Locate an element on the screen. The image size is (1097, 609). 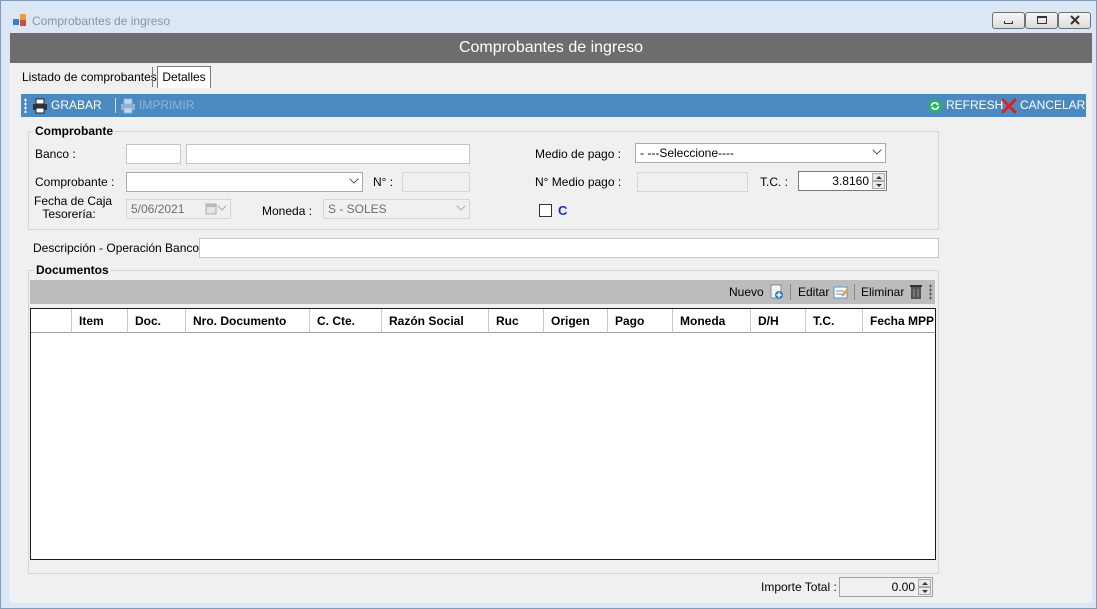
column-header-item: Item is located at coordinates (100, 321).